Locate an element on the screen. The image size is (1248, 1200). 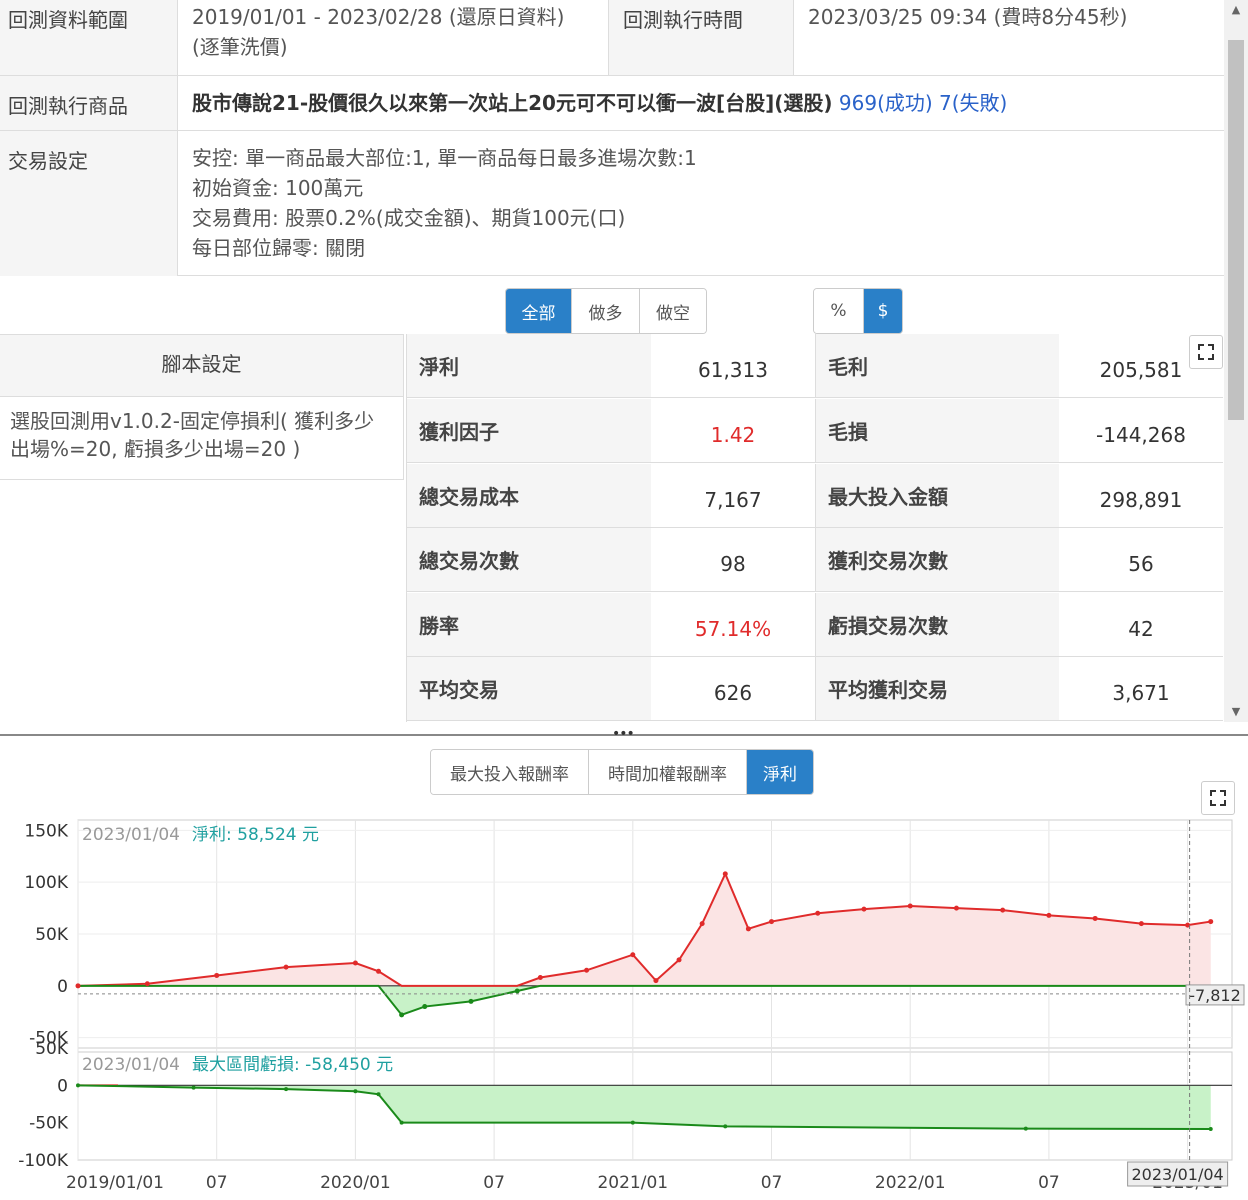
range-sub-text: (逐筆洗價) is located at coordinates (240, 47).